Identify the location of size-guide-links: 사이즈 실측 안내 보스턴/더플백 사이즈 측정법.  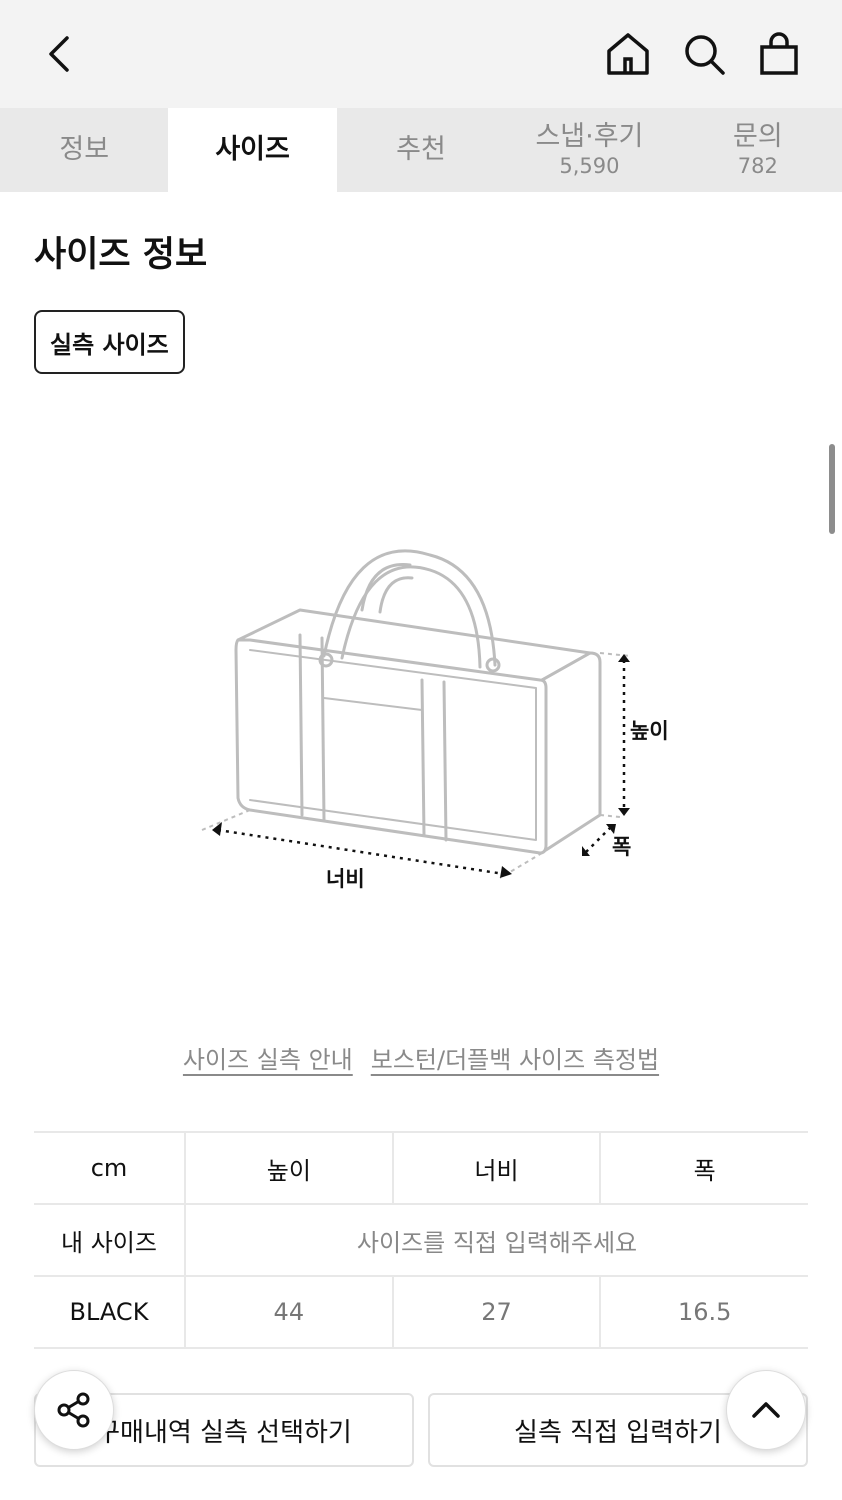
(421, 1057).